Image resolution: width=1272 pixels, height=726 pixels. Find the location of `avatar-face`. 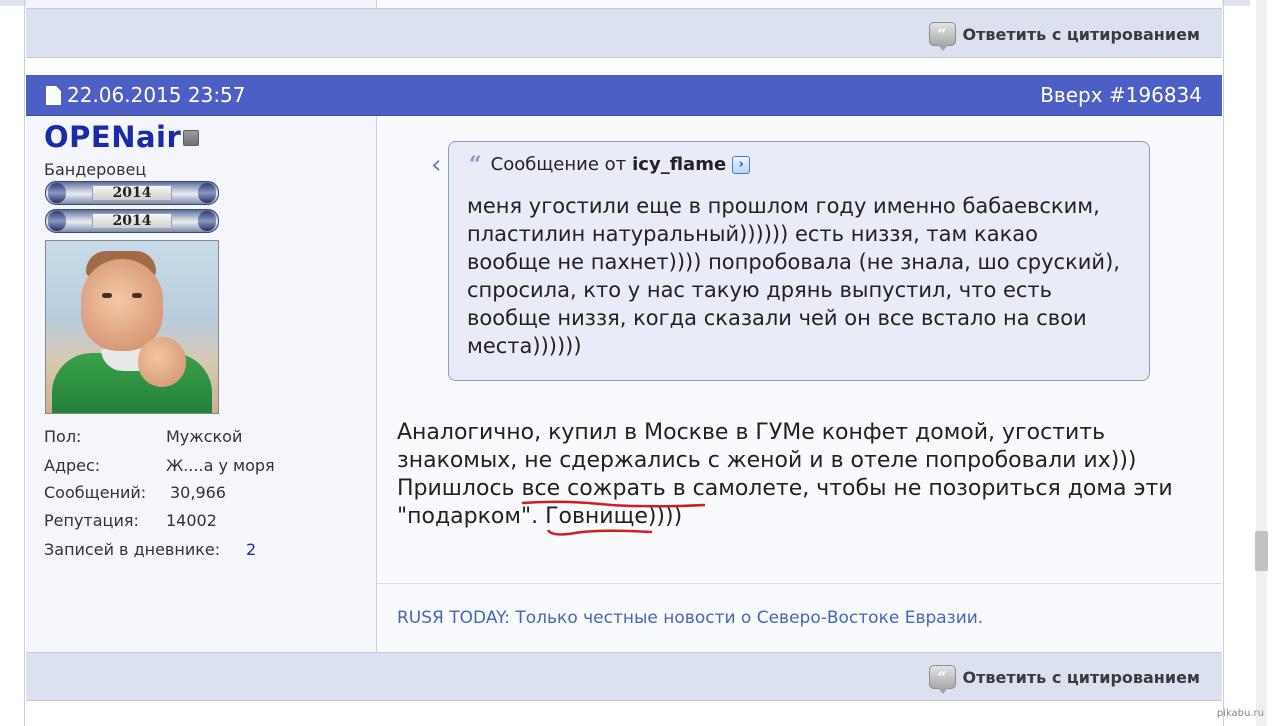

avatar-face is located at coordinates (122, 305).